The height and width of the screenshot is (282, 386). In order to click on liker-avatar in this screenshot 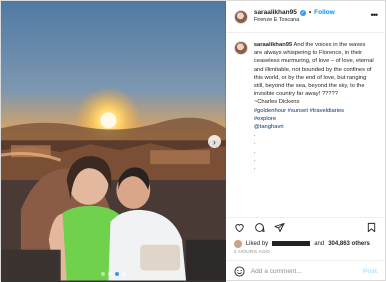, I will do `click(237, 243)`.